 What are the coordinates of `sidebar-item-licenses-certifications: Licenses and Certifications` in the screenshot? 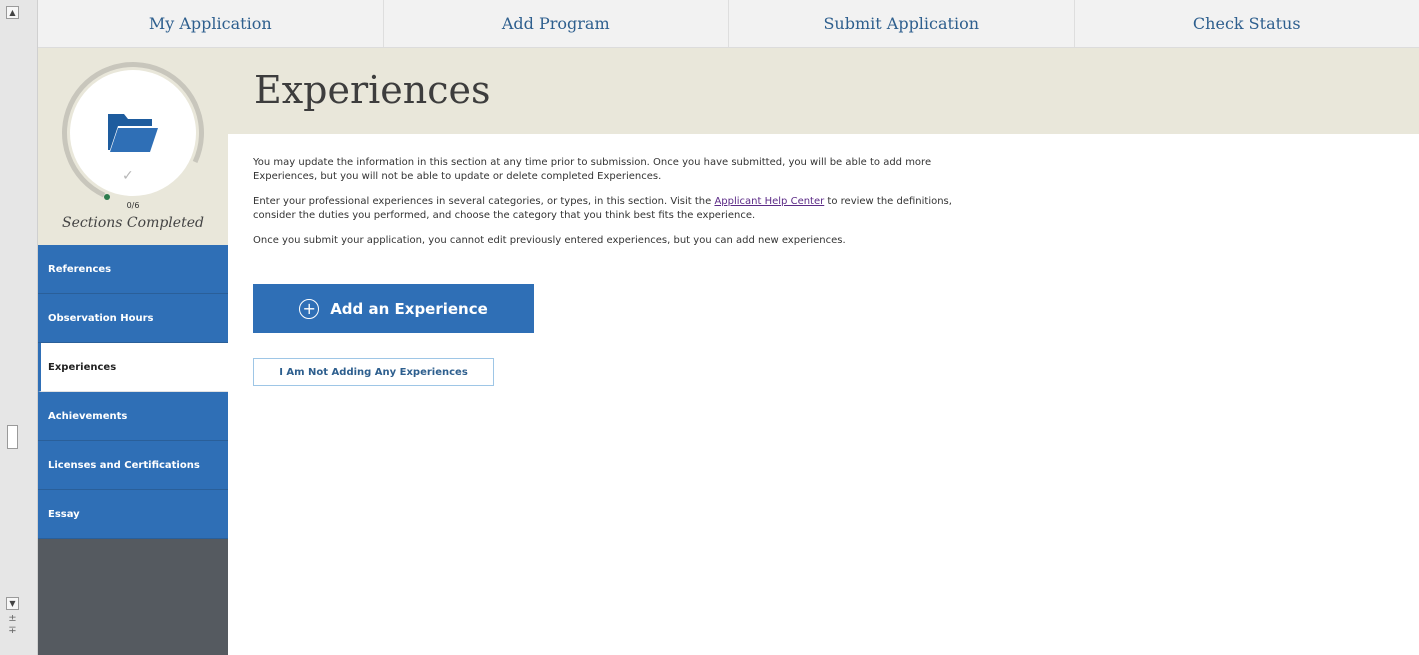 It's located at (133, 465).